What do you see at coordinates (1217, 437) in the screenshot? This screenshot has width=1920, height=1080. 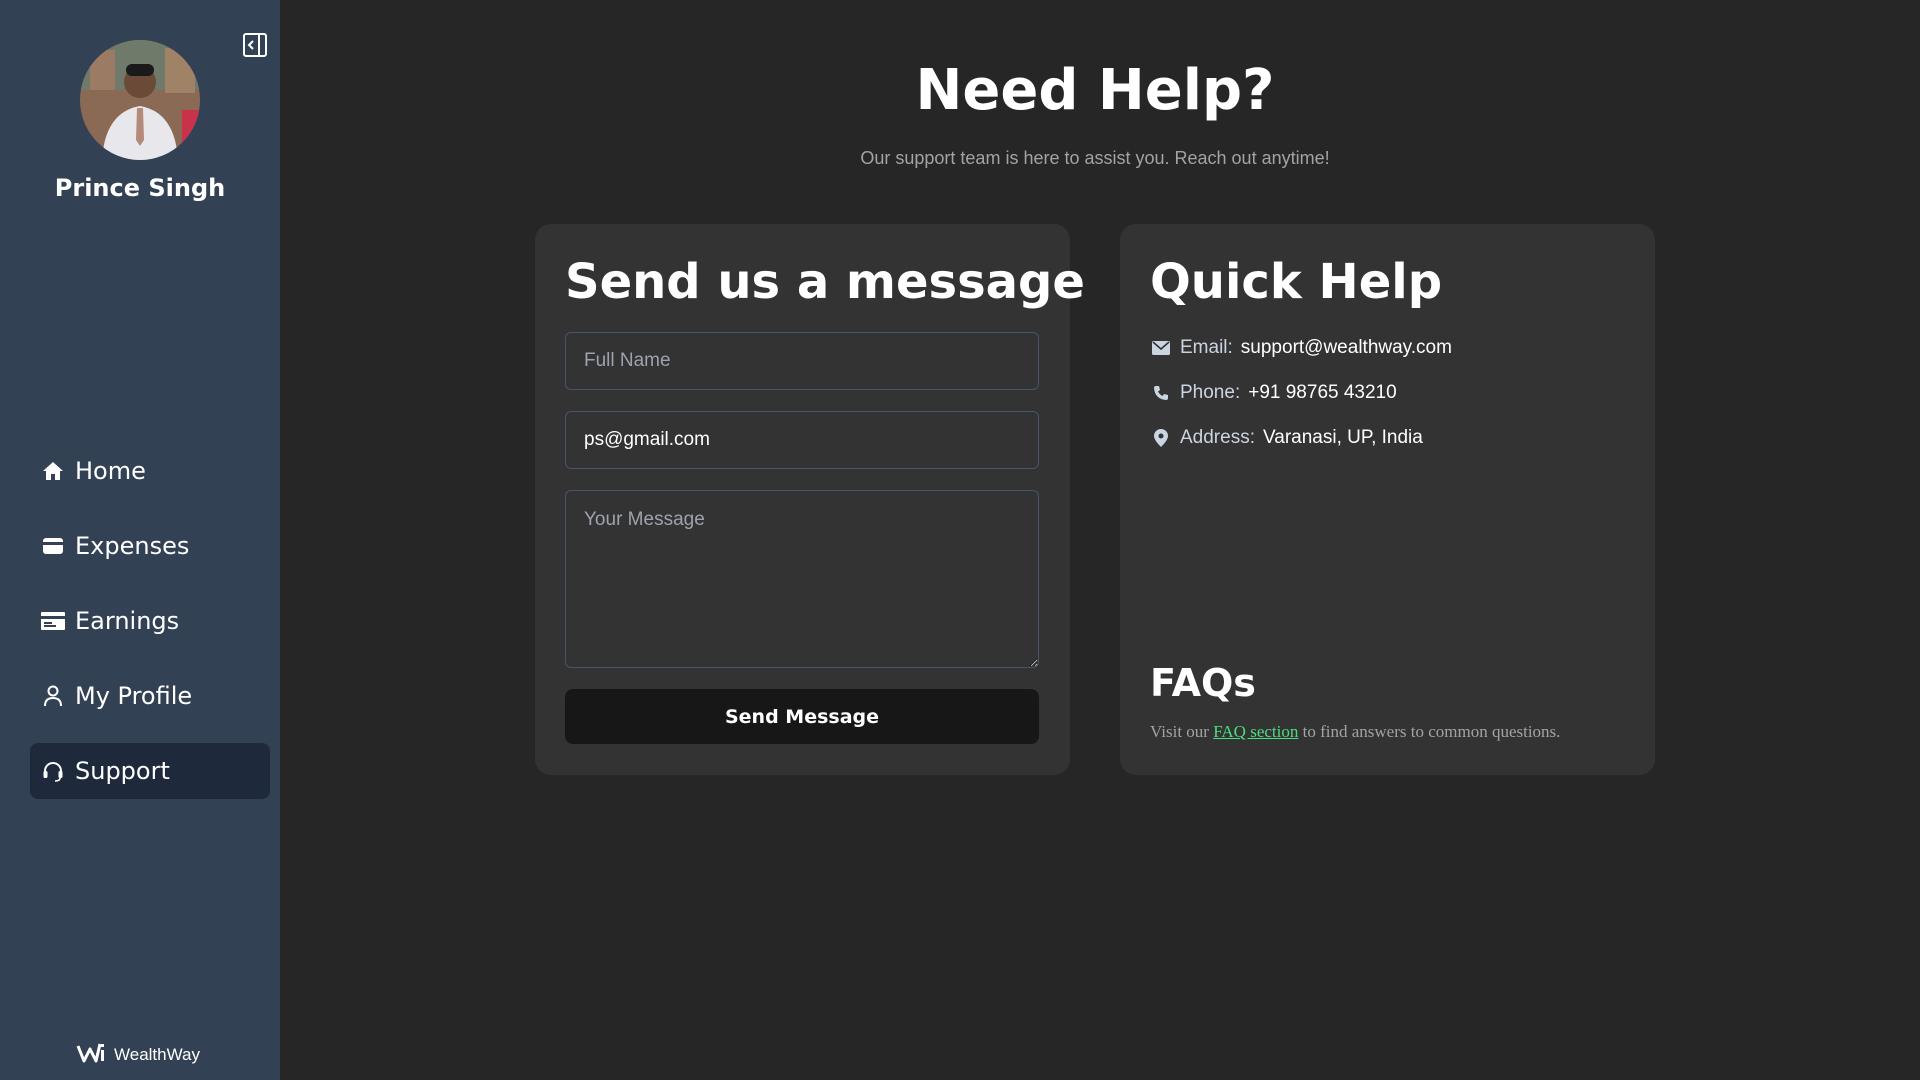 I see `address-label: Address:` at bounding box center [1217, 437].